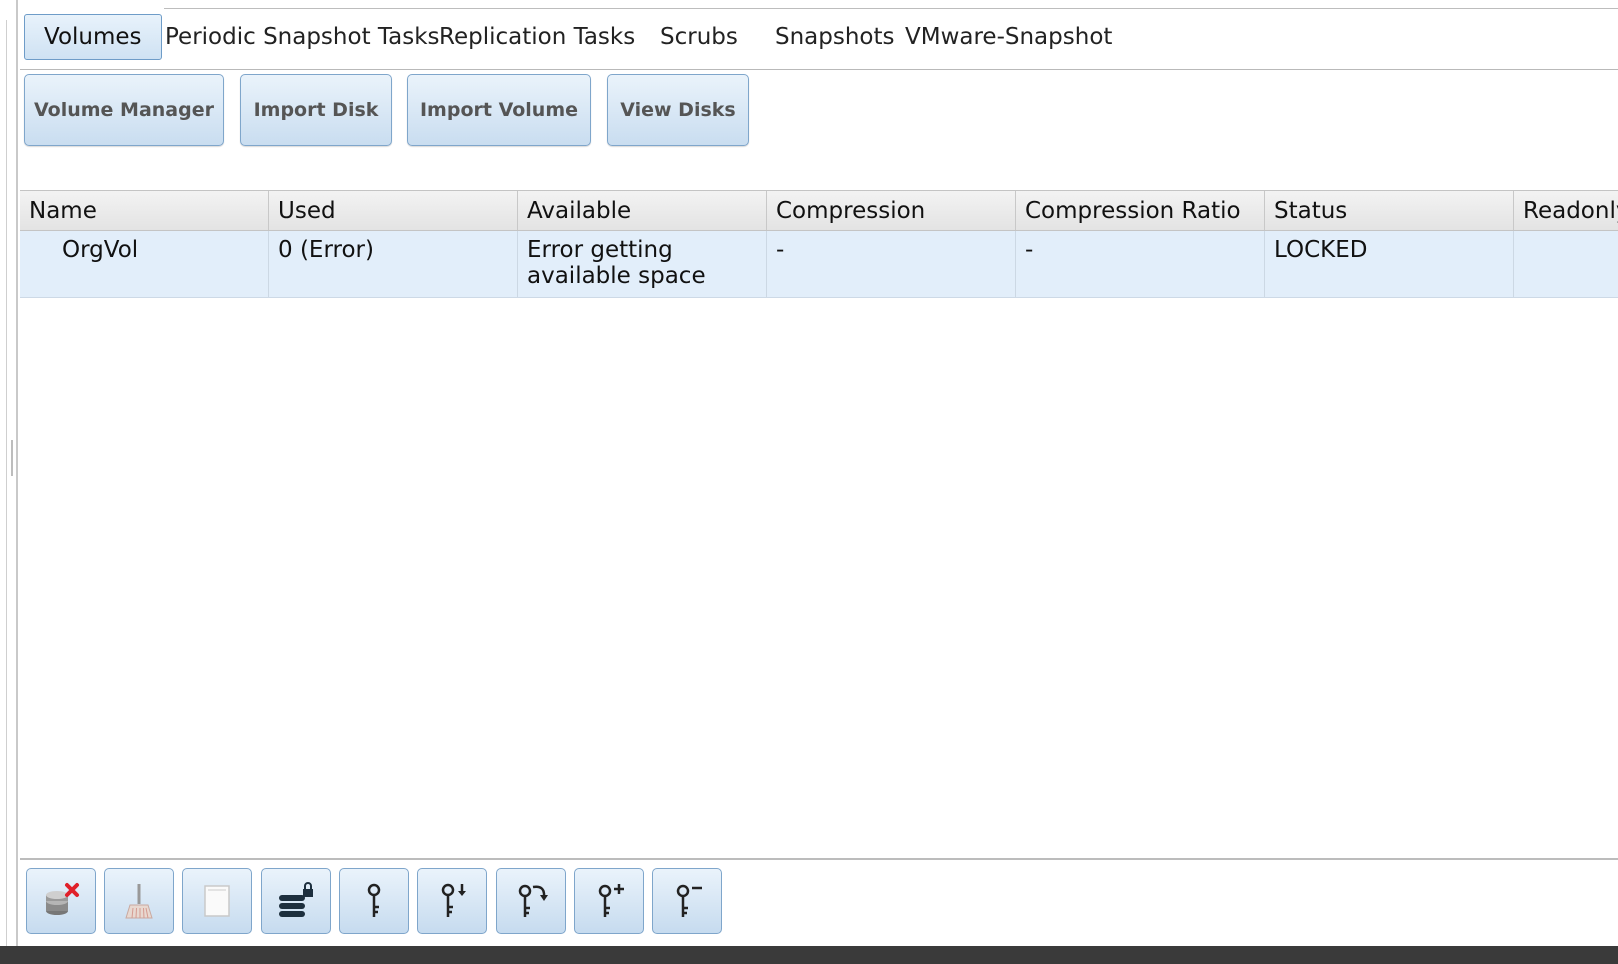 The width and height of the screenshot is (1618, 964). I want to click on view-disks-button: View Disks, so click(678, 110).